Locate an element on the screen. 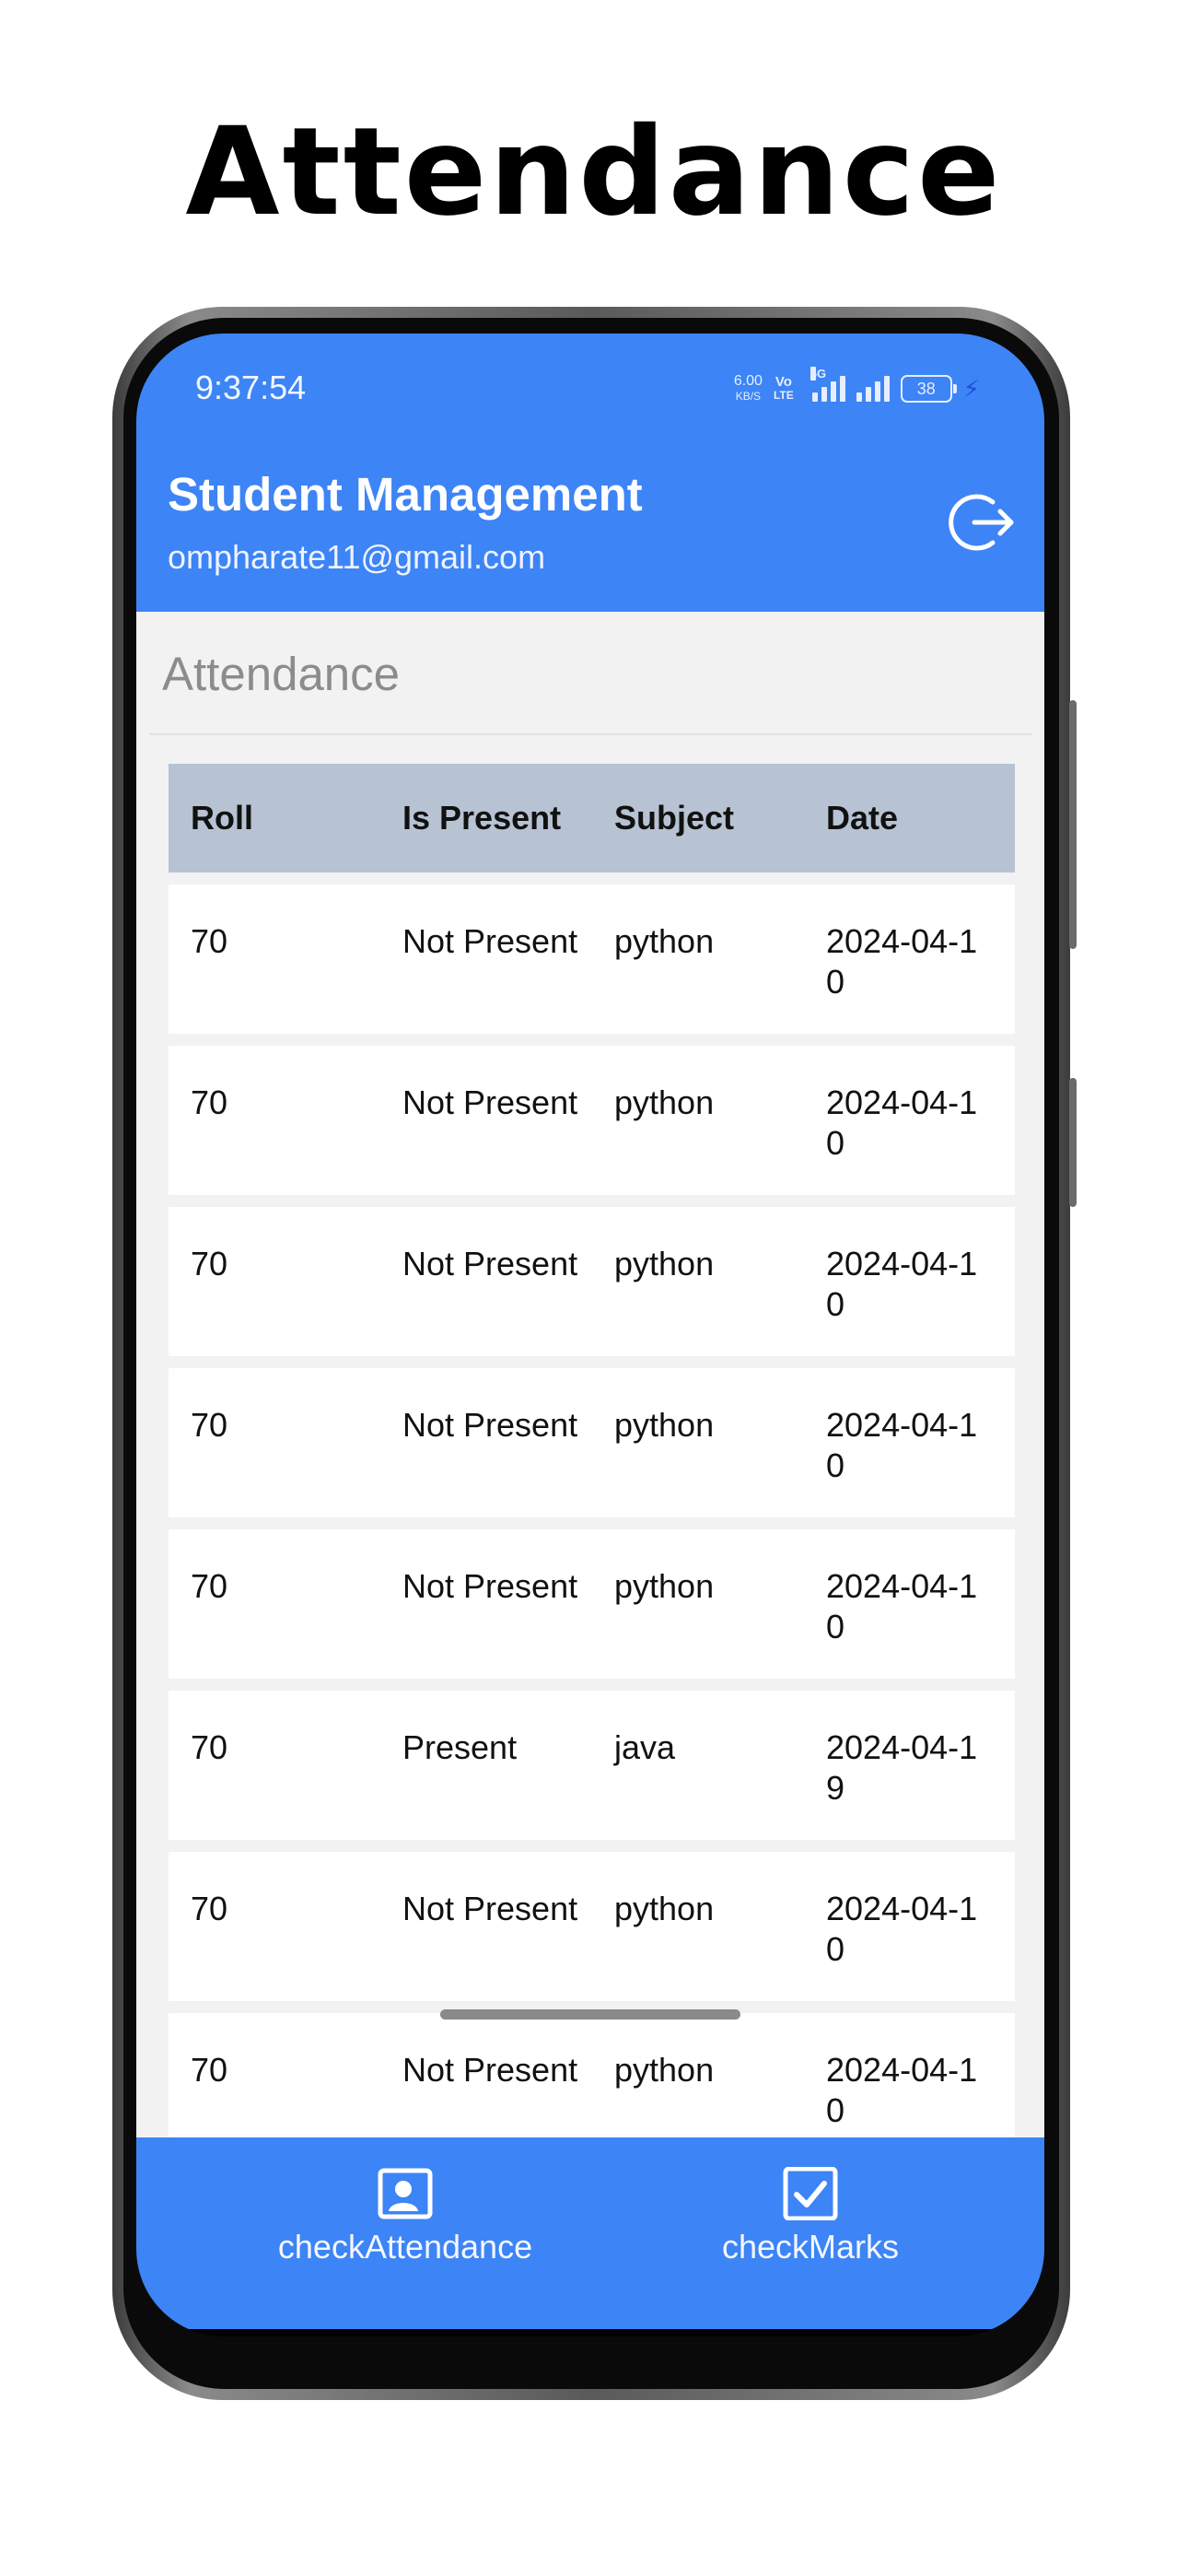 The height and width of the screenshot is (2576, 1188). network-speed: 6.00 KB/S is located at coordinates (748, 388).